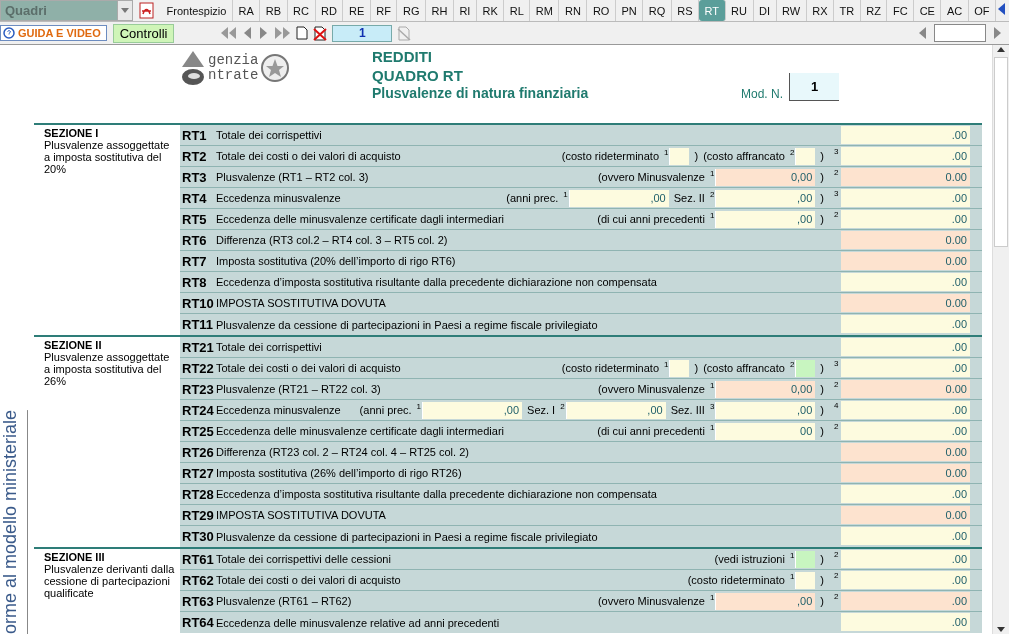 The image size is (1009, 634). What do you see at coordinates (744, 368) in the screenshot?
I see `field-caption: (costo affrancato` at bounding box center [744, 368].